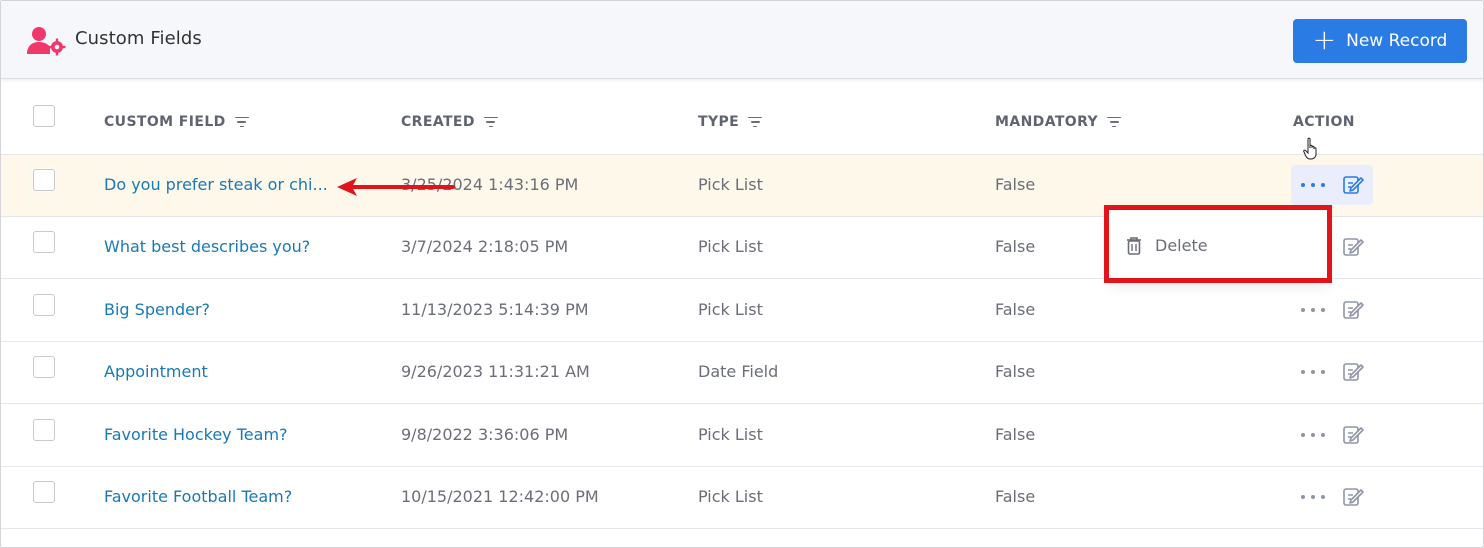 Image resolution: width=1484 pixels, height=548 pixels. What do you see at coordinates (156, 371) in the screenshot?
I see `custom-field-link: Appointment` at bounding box center [156, 371].